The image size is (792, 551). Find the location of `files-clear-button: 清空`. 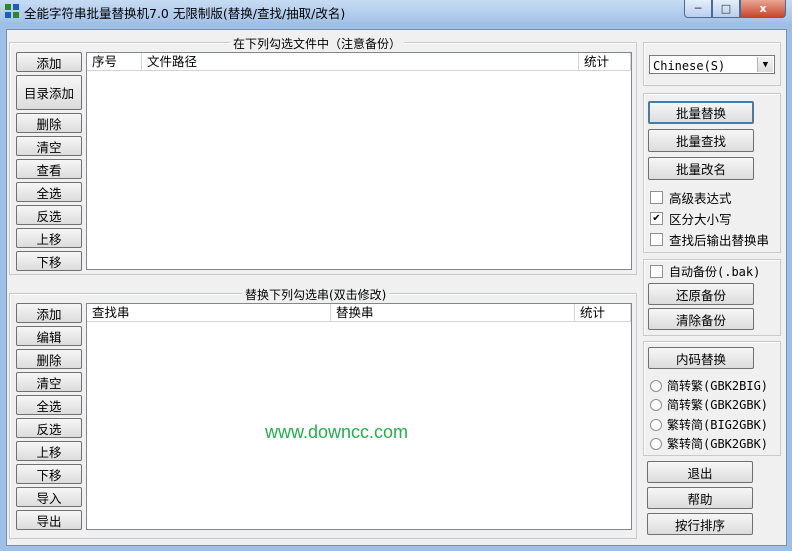

files-clear-button: 清空 is located at coordinates (49, 146).